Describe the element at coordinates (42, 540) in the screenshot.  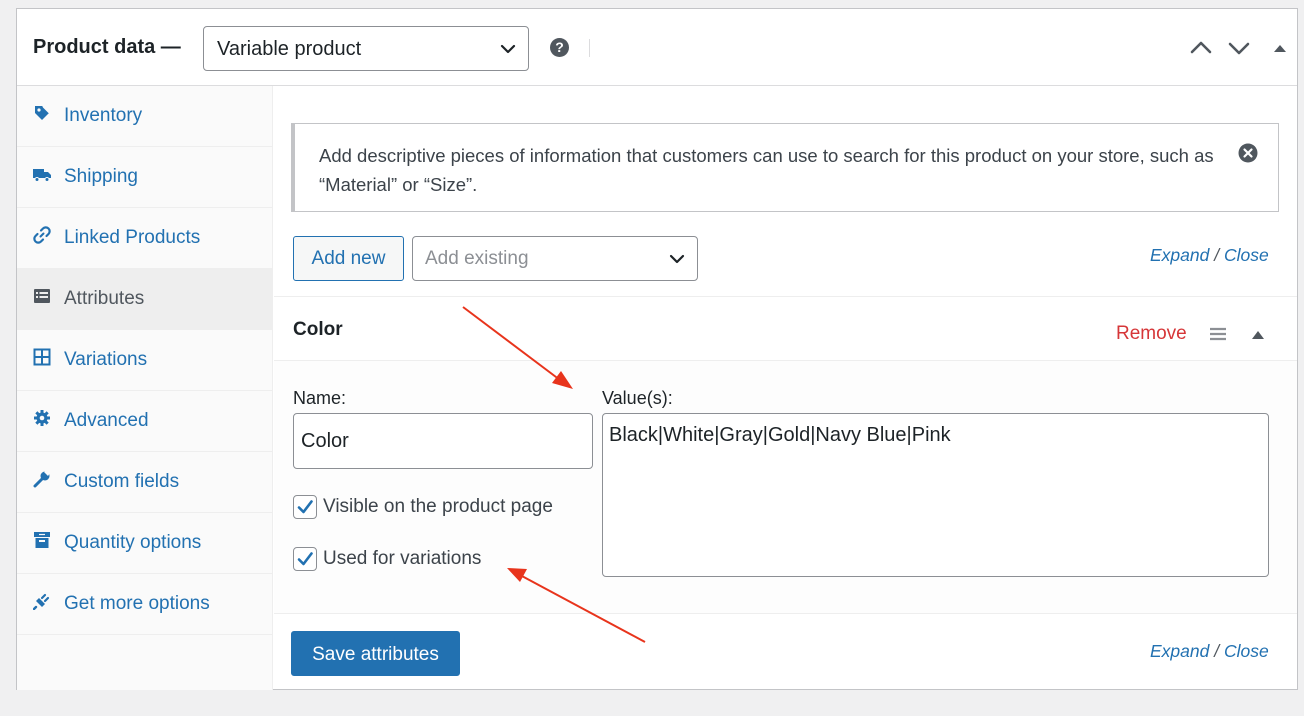
I see `archive-icon` at that location.